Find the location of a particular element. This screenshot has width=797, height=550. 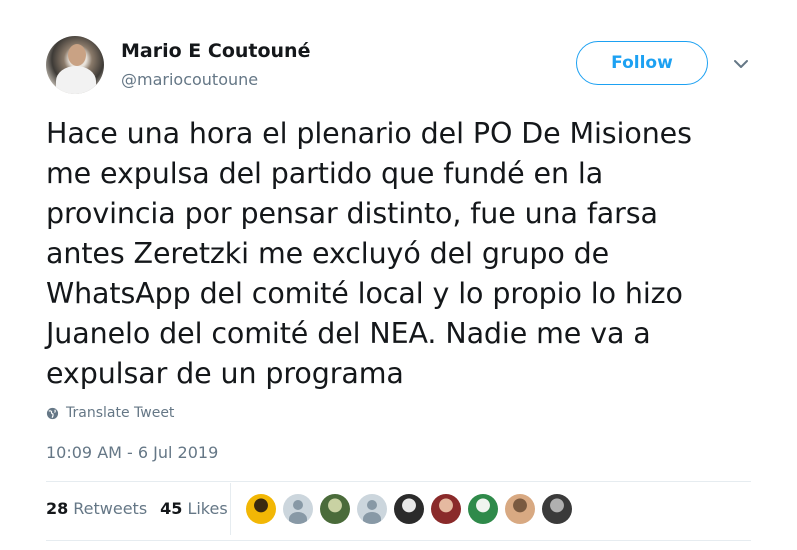

retweets-label: Retweets is located at coordinates (110, 508).